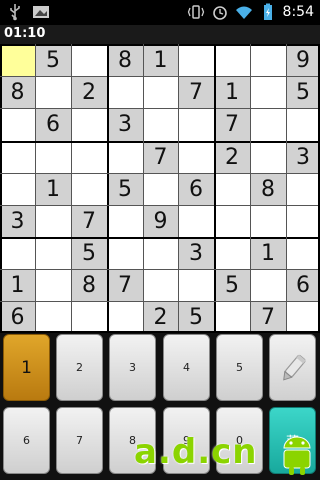 The height and width of the screenshot is (480, 320). What do you see at coordinates (15, 12) in the screenshot?
I see `usb-icon` at bounding box center [15, 12].